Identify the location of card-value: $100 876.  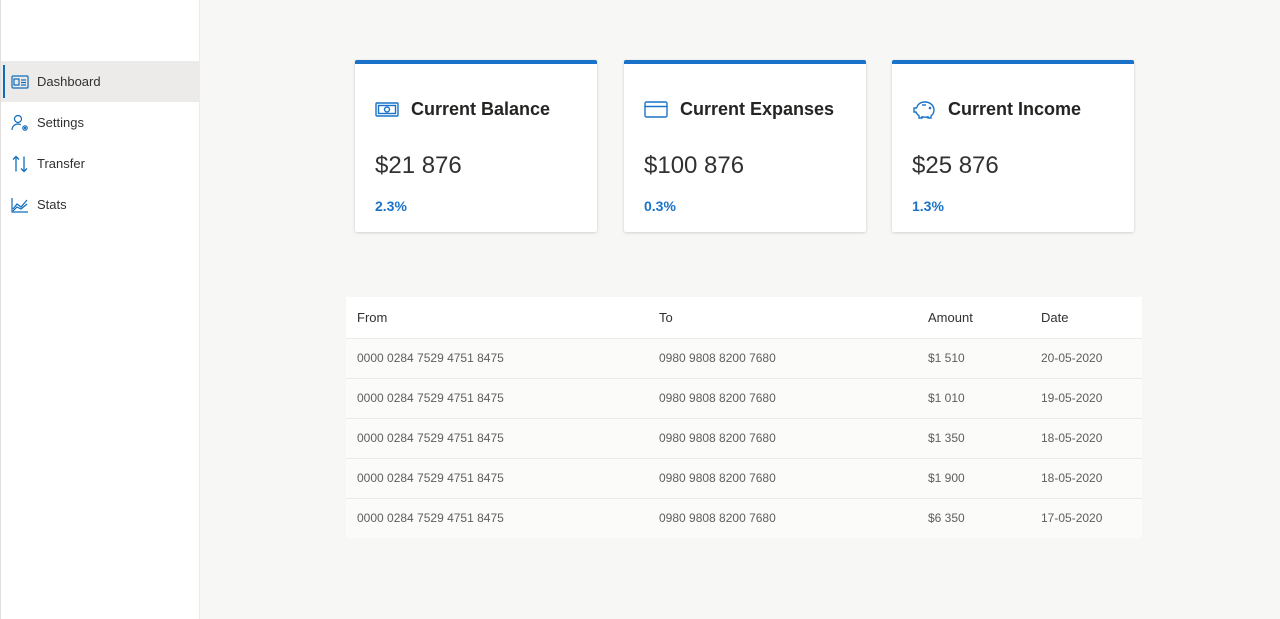
(694, 165).